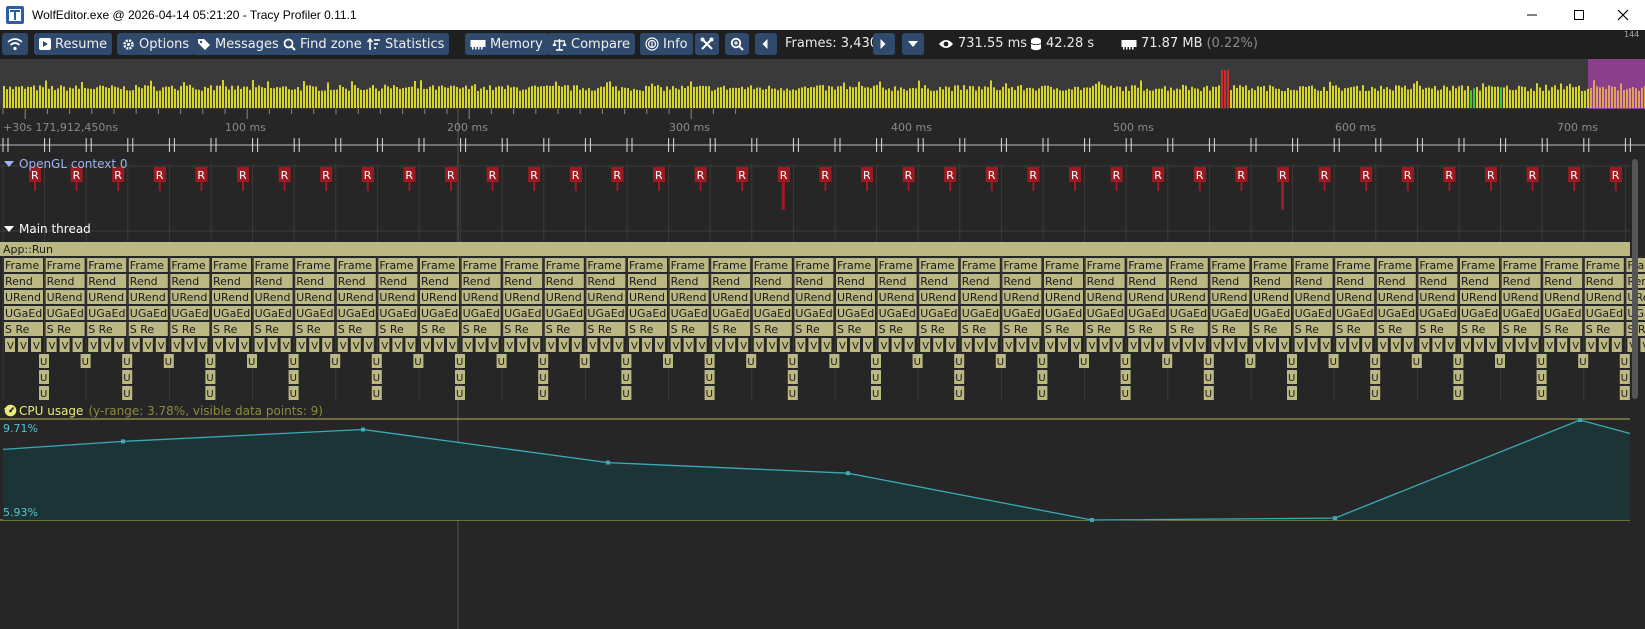 This screenshot has width=1645, height=629. What do you see at coordinates (591, 44) in the screenshot?
I see `compare-button: Compare` at bounding box center [591, 44].